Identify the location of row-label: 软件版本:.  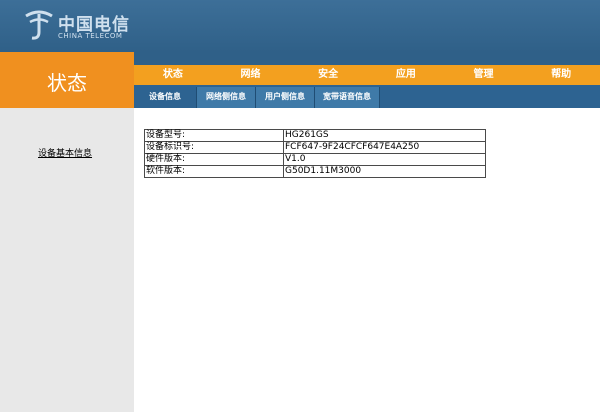
(214, 171).